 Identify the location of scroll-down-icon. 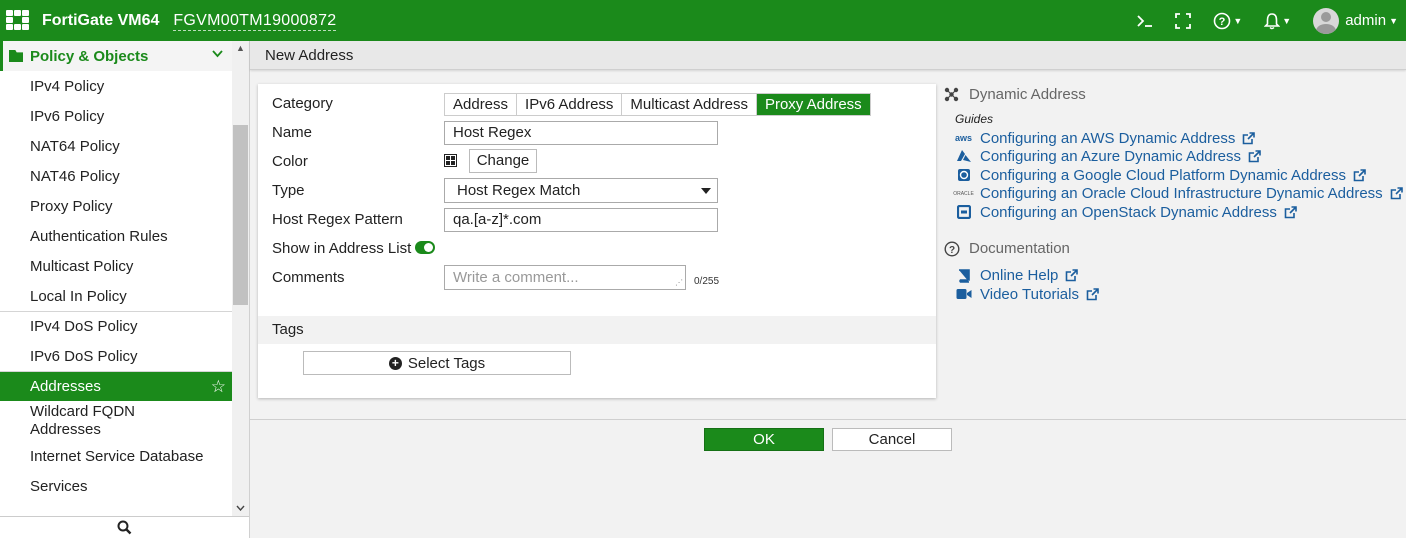
(240, 508).